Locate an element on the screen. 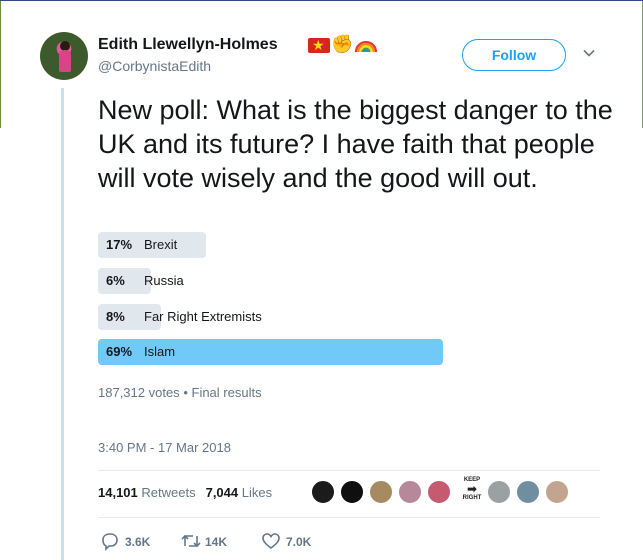  poll-option: 17% Brexit is located at coordinates (348, 245).